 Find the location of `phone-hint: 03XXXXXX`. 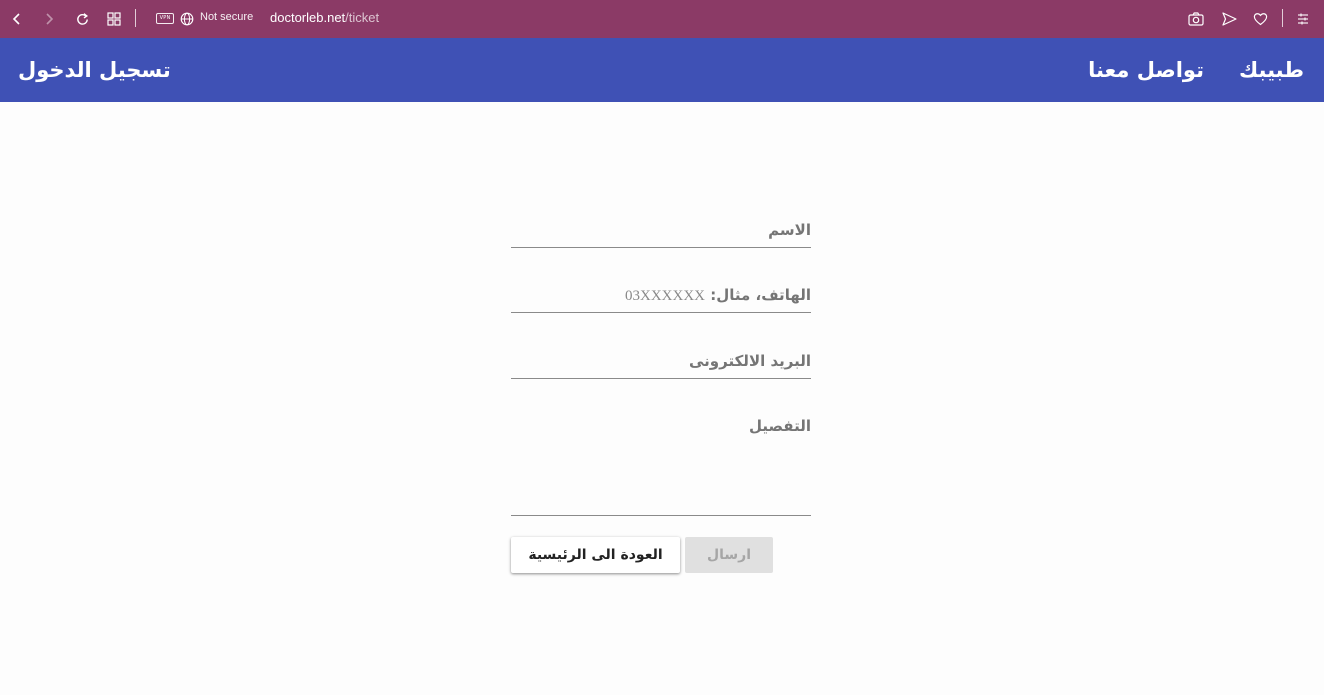

phone-hint: 03XXXXXX is located at coordinates (664, 296).